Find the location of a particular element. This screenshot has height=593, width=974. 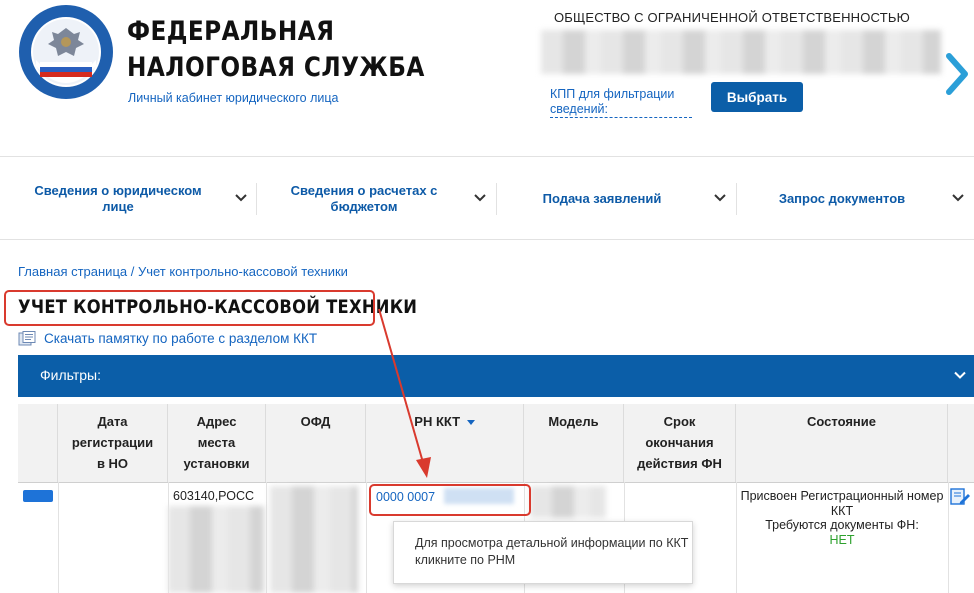

redacted-address is located at coordinates (216, 549).